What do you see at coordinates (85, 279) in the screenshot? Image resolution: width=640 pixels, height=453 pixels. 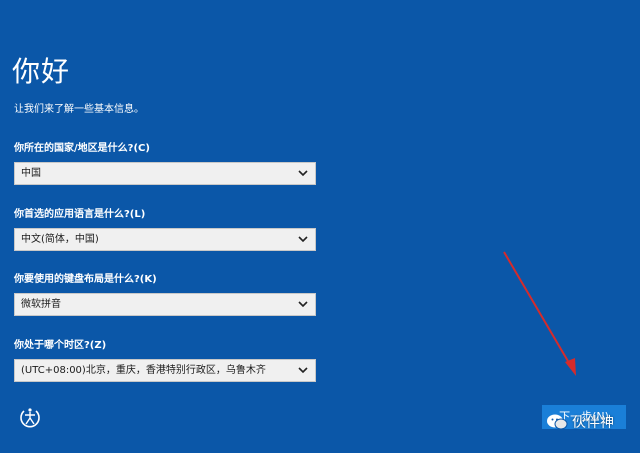 I see `keyboard-layout-label: 你要使用的键盘布局是什么?(K)` at bounding box center [85, 279].